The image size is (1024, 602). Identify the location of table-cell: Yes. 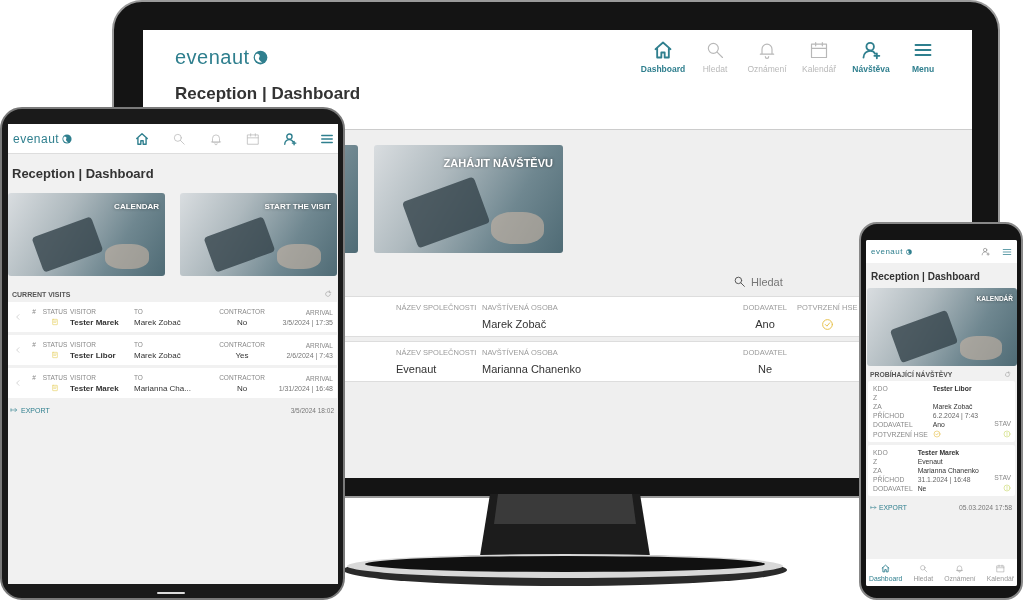
(242, 355).